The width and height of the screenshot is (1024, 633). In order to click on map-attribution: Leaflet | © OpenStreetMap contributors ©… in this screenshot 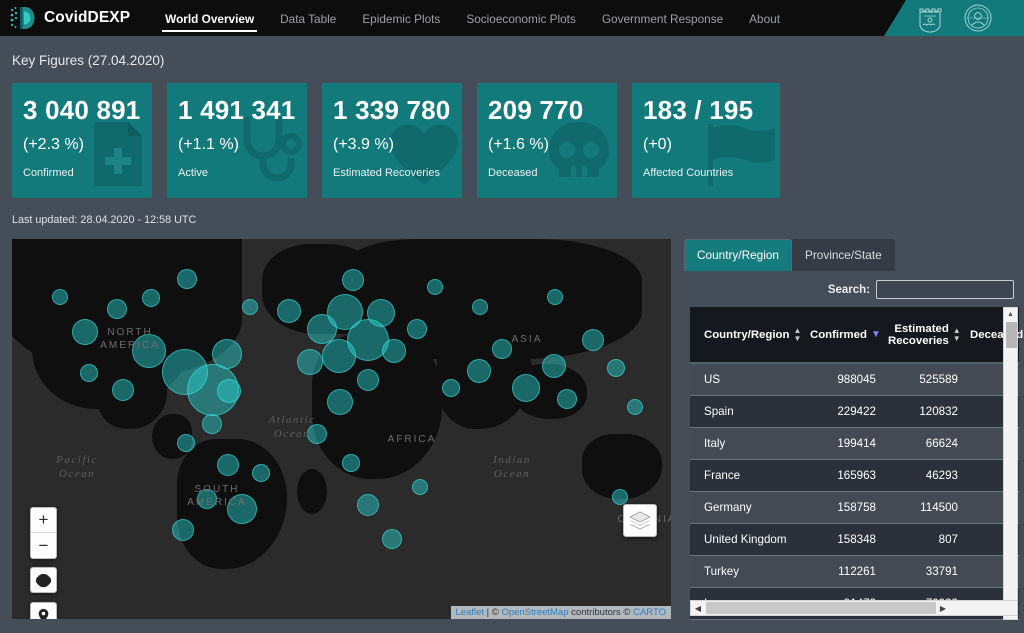, I will do `click(560, 612)`.